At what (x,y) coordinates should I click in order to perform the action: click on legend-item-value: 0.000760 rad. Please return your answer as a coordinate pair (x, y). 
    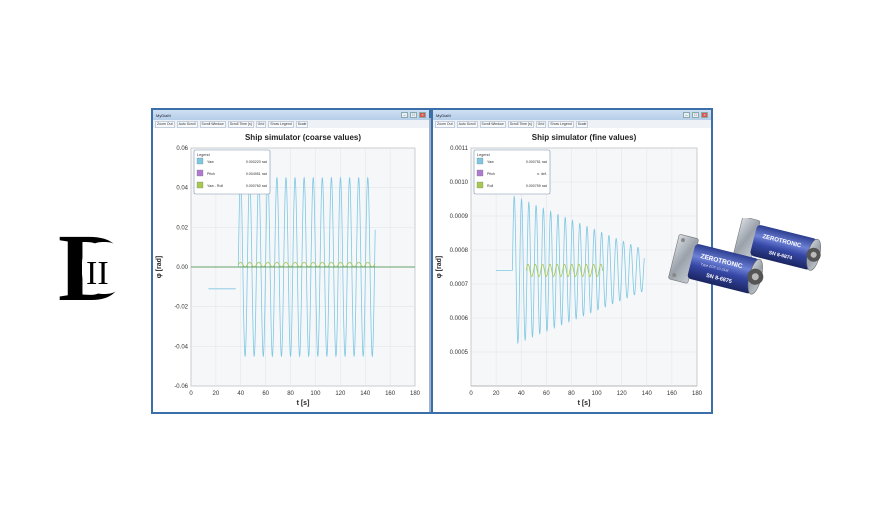
    Looking at the image, I should click on (256, 186).